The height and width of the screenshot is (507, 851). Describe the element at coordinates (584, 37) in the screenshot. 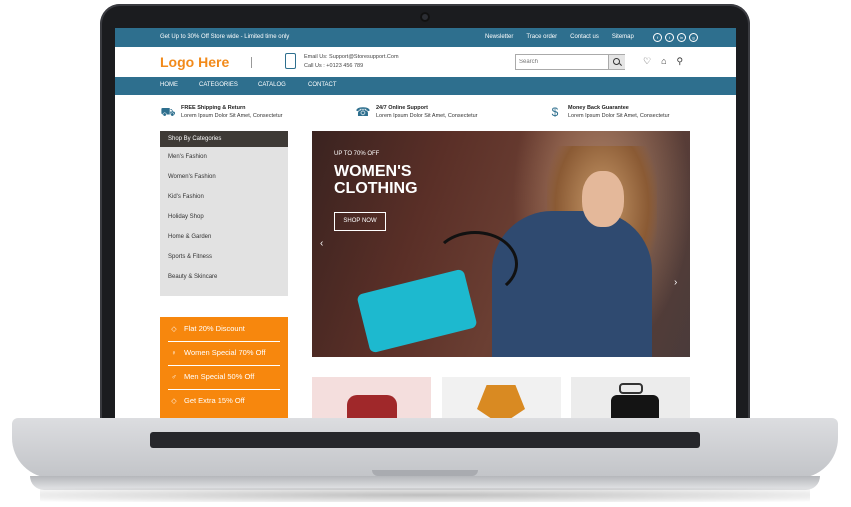

I see `link-contact-us: Contact us` at that location.